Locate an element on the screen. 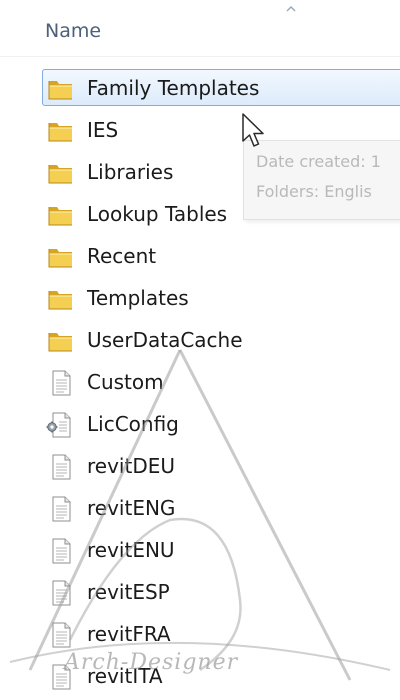 The height and width of the screenshot is (700, 400). file-name: Recent is located at coordinates (122, 256).